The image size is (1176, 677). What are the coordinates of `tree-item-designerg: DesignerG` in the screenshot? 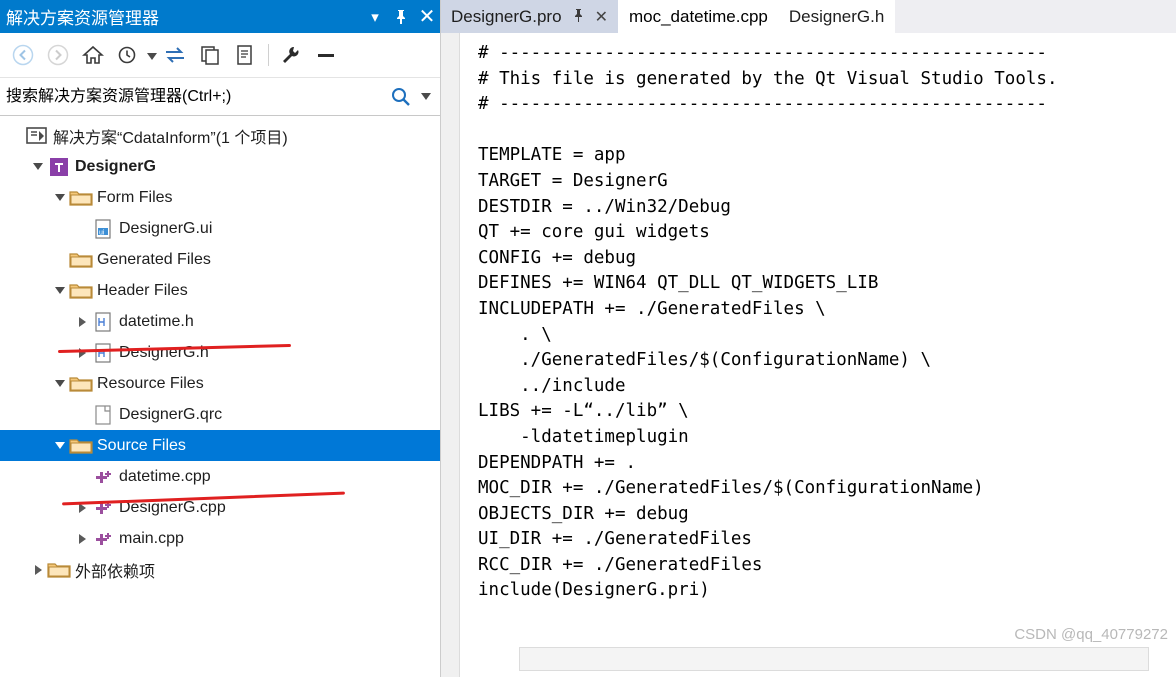 It's located at (220, 166).